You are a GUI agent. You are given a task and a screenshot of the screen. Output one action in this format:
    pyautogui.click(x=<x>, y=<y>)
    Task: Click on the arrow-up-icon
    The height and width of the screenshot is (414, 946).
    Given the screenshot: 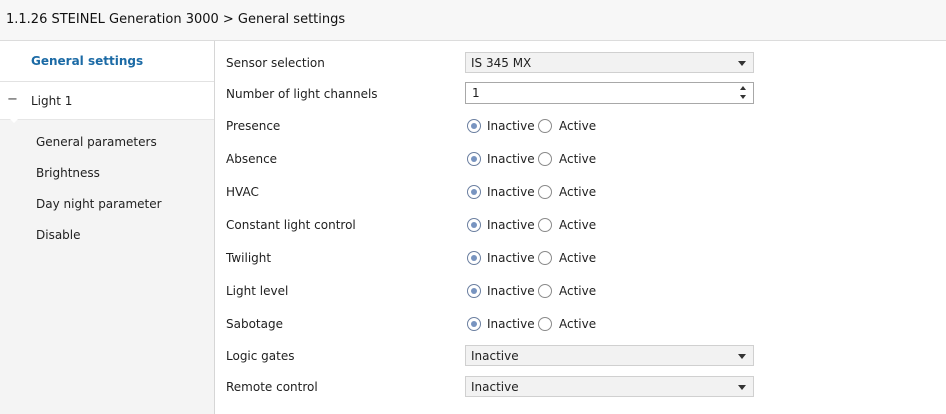 What is the action you would take?
    pyautogui.click(x=743, y=88)
    